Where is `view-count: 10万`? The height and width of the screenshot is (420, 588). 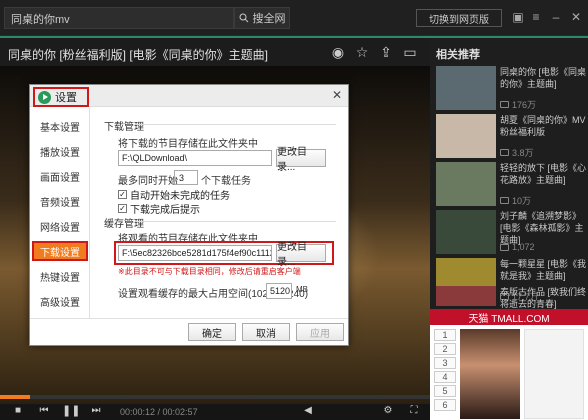 view-count: 10万 is located at coordinates (515, 200).